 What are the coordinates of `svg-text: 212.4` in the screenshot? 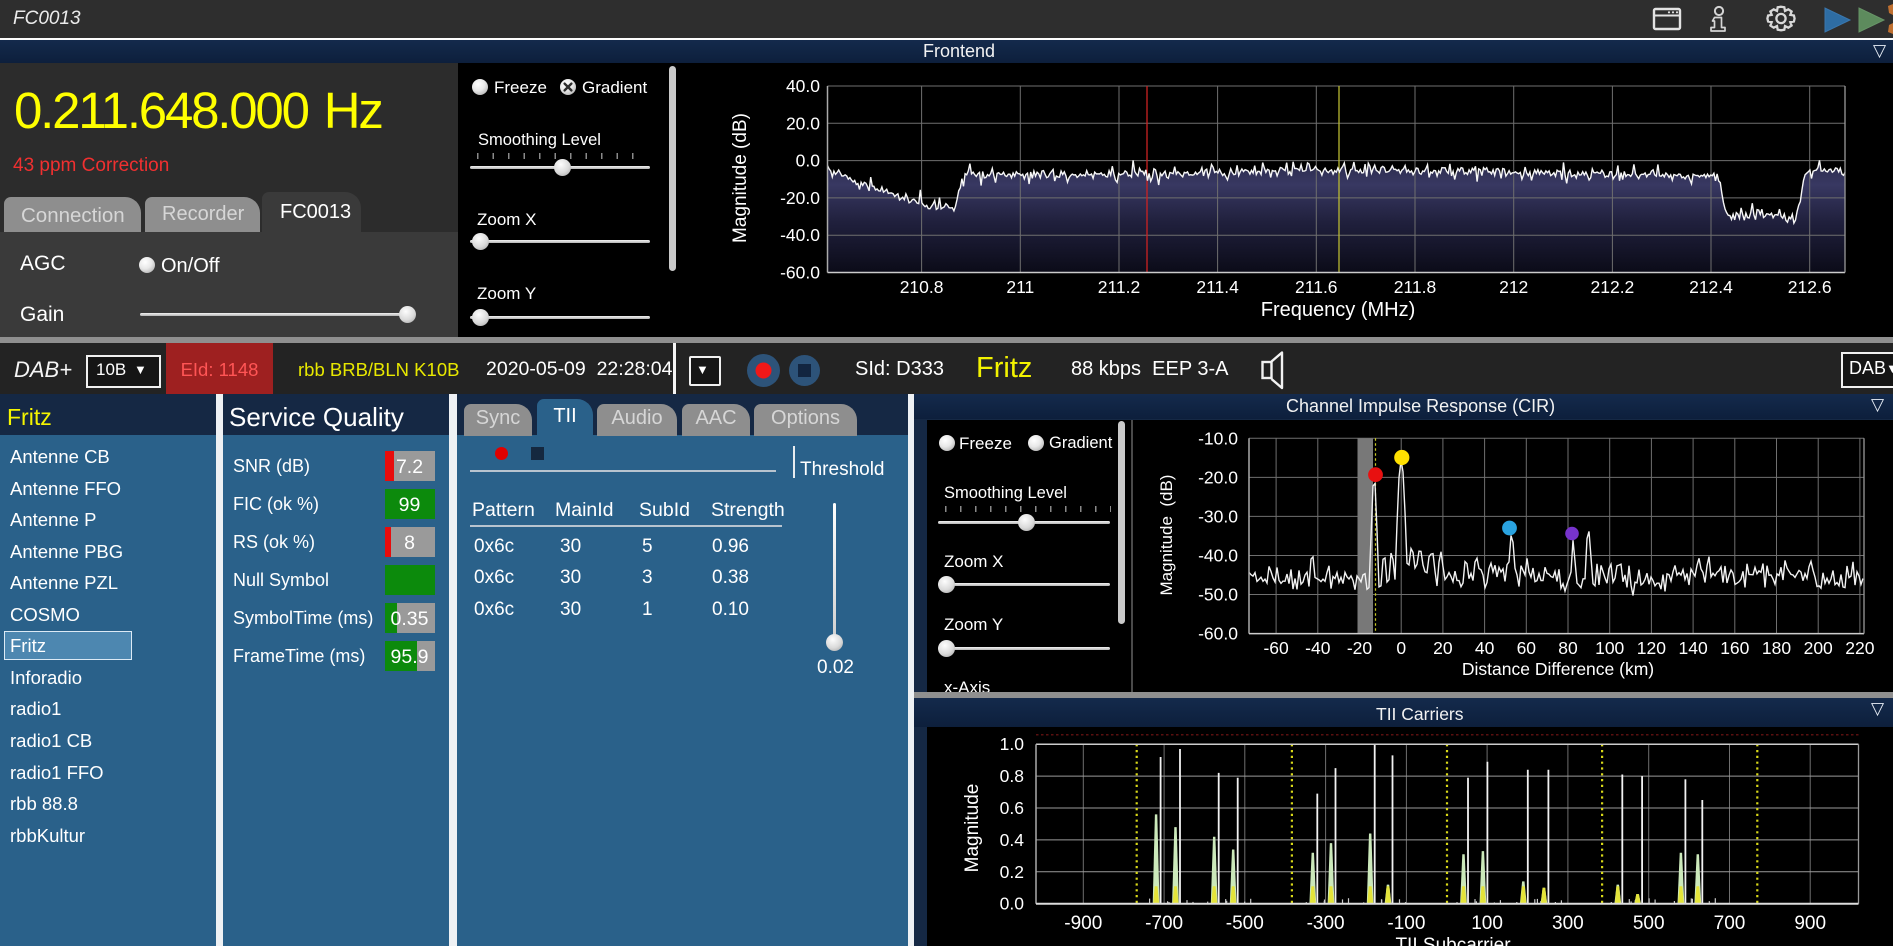 It's located at (1711, 287).